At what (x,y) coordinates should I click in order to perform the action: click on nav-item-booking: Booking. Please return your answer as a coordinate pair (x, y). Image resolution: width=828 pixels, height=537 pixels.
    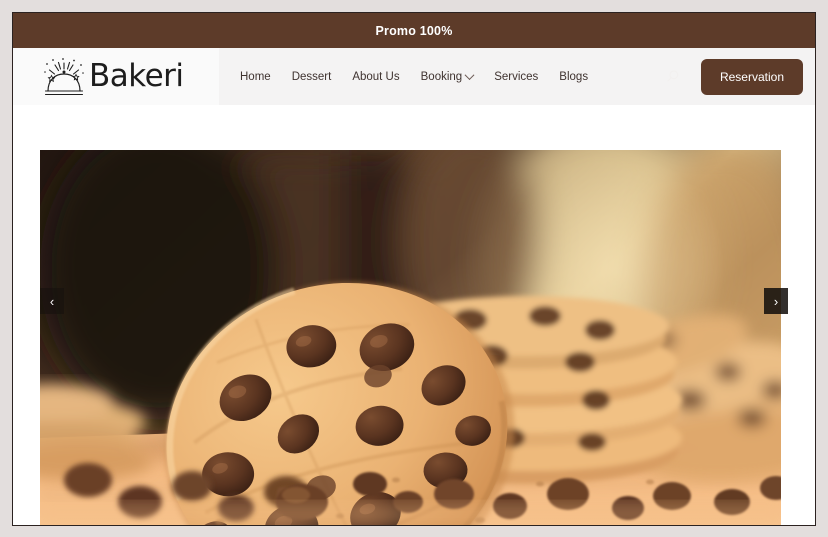
    Looking at the image, I should click on (447, 76).